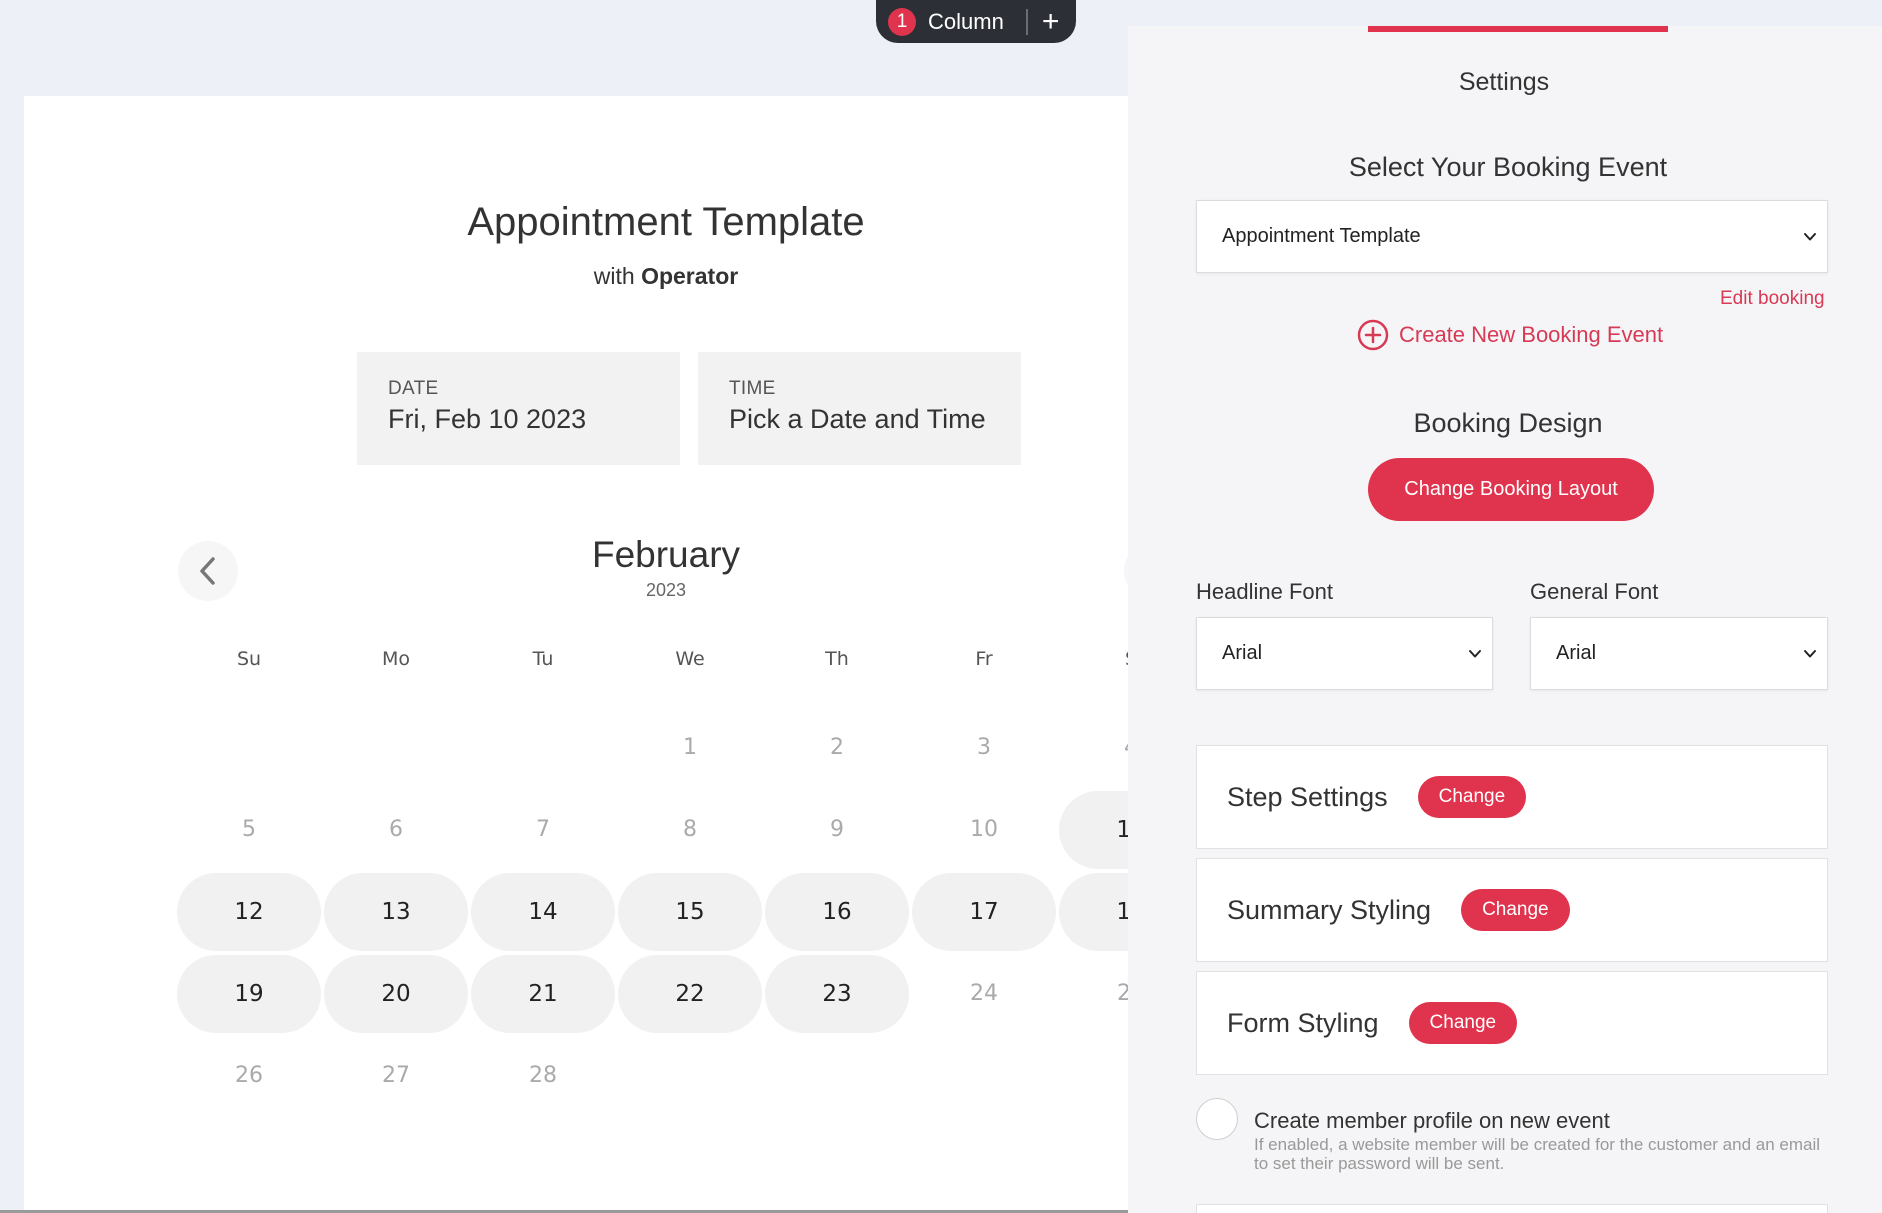 The image size is (1882, 1213). Describe the element at coordinates (1344, 653) in the screenshot. I see `headline-font-select: Arial` at that location.